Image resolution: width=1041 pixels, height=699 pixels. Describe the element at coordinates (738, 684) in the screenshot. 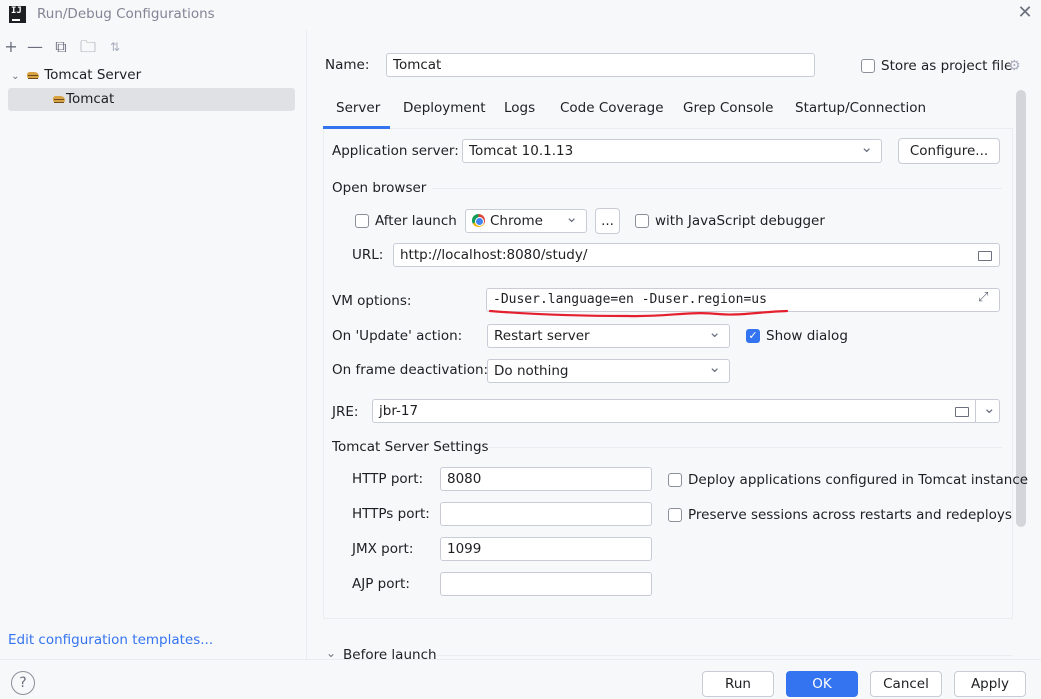

I see `run-button: Run` at that location.